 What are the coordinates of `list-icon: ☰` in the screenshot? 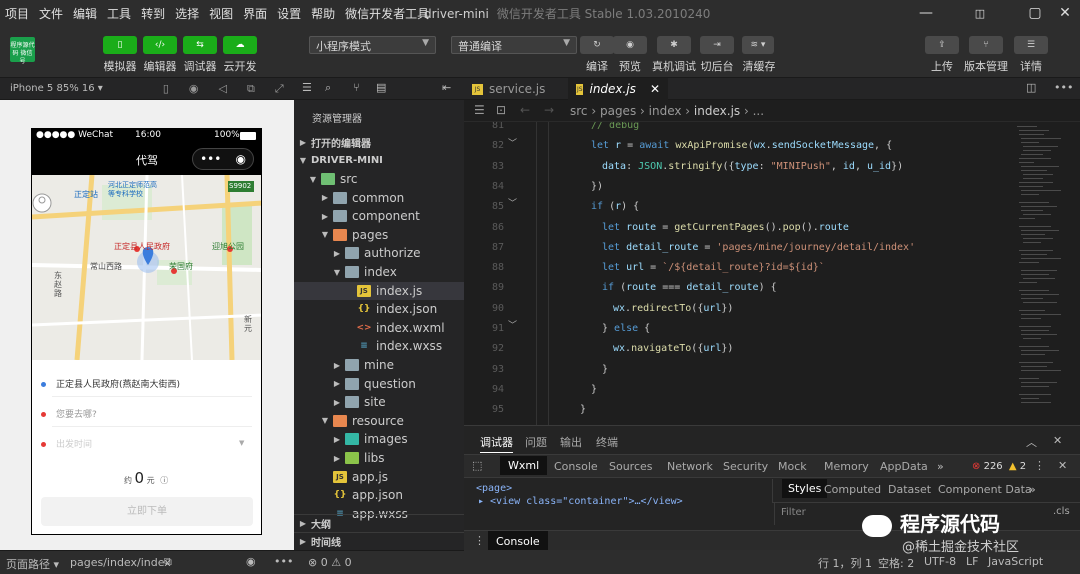 It's located at (307, 87).